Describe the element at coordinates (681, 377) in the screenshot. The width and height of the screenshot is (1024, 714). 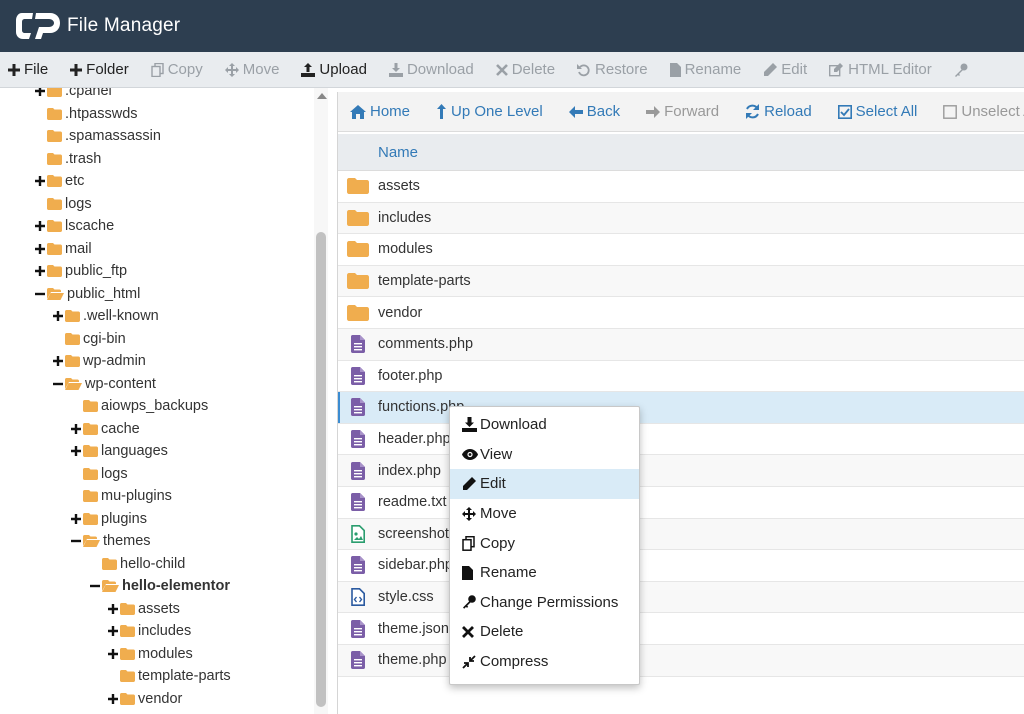
I see `file-row: footer.php` at that location.